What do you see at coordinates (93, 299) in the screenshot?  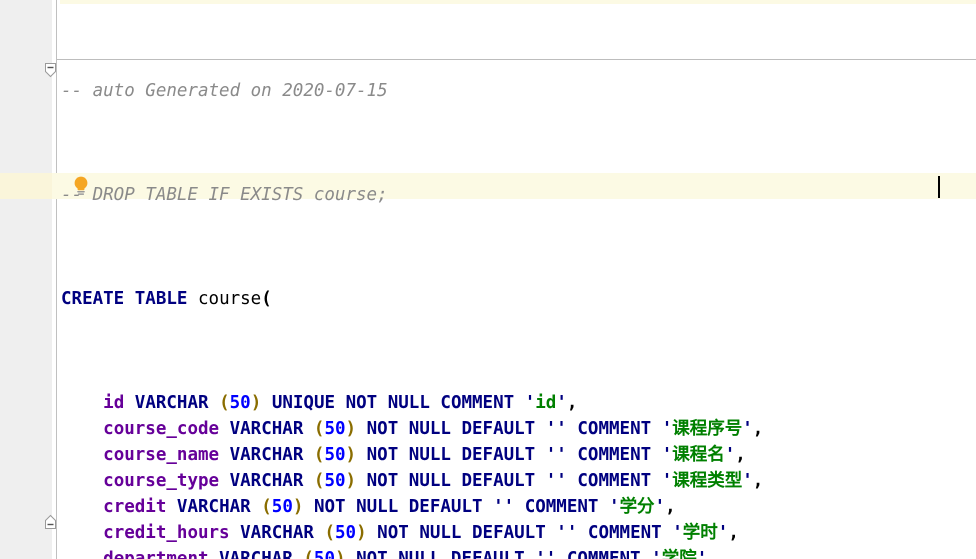 I see `keyword-create: CREATE` at bounding box center [93, 299].